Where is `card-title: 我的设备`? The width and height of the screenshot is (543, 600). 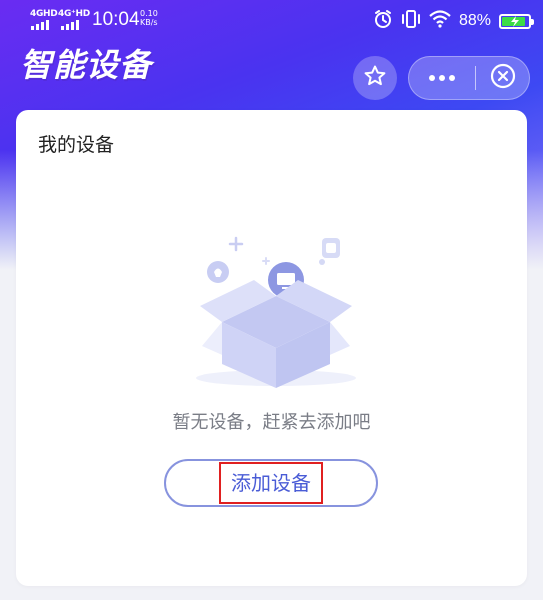
card-title: 我的设备 is located at coordinates (76, 145).